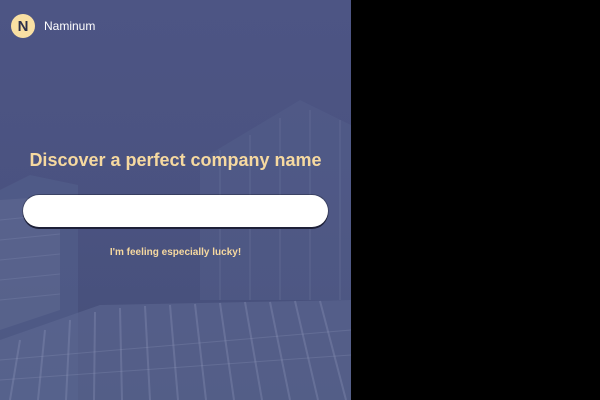 Image resolution: width=600 pixels, height=400 pixels. I want to click on lucky-link: I'm feeling especially lucky!, so click(175, 252).